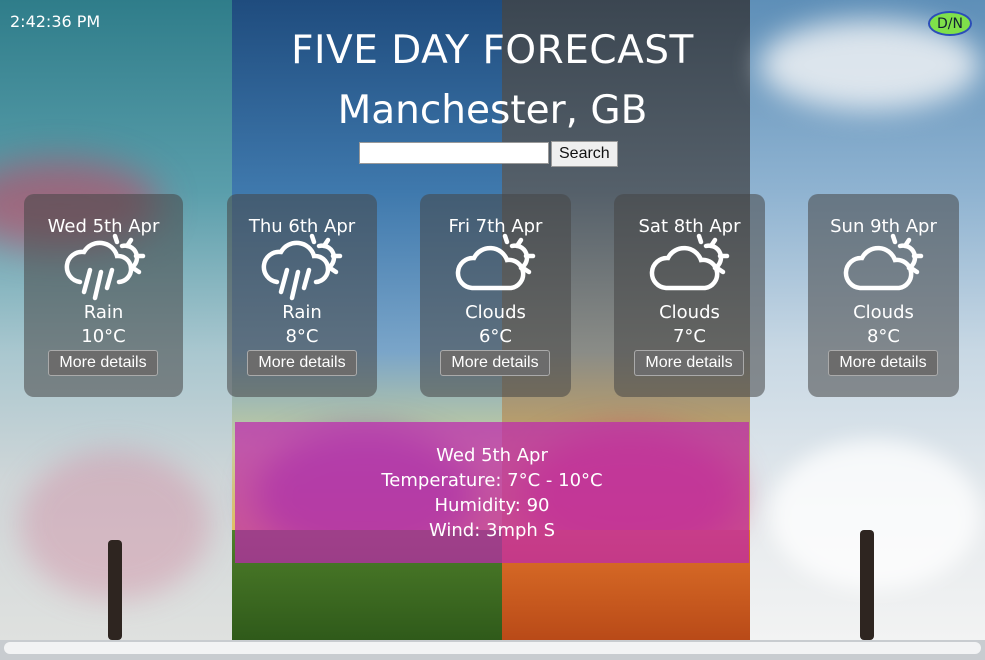 The width and height of the screenshot is (985, 660). What do you see at coordinates (492, 505) in the screenshot?
I see `details-humidity: Humidity: 90` at bounding box center [492, 505].